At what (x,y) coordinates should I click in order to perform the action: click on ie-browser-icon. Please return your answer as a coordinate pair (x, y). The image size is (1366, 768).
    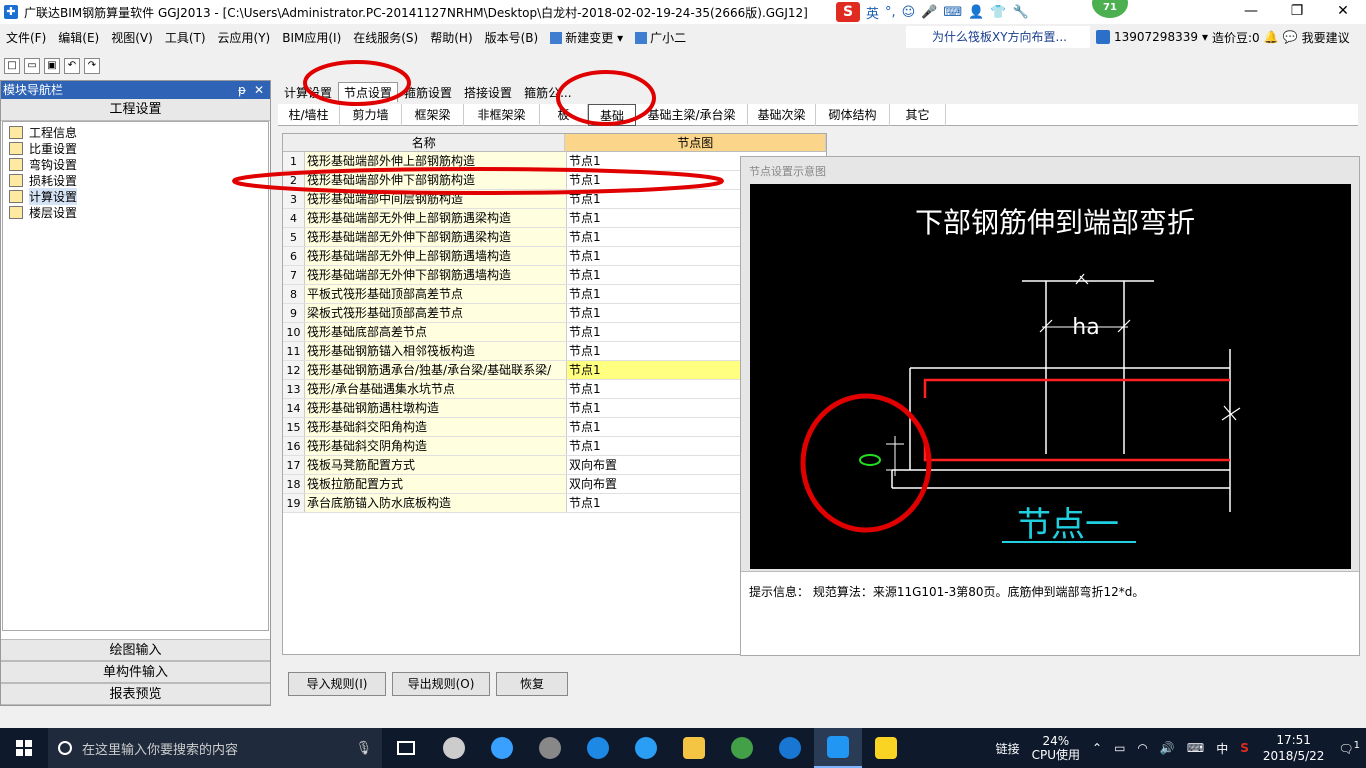
    Looking at the image, I should click on (502, 748).